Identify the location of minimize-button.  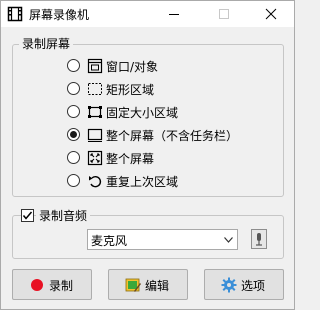
(174, 14).